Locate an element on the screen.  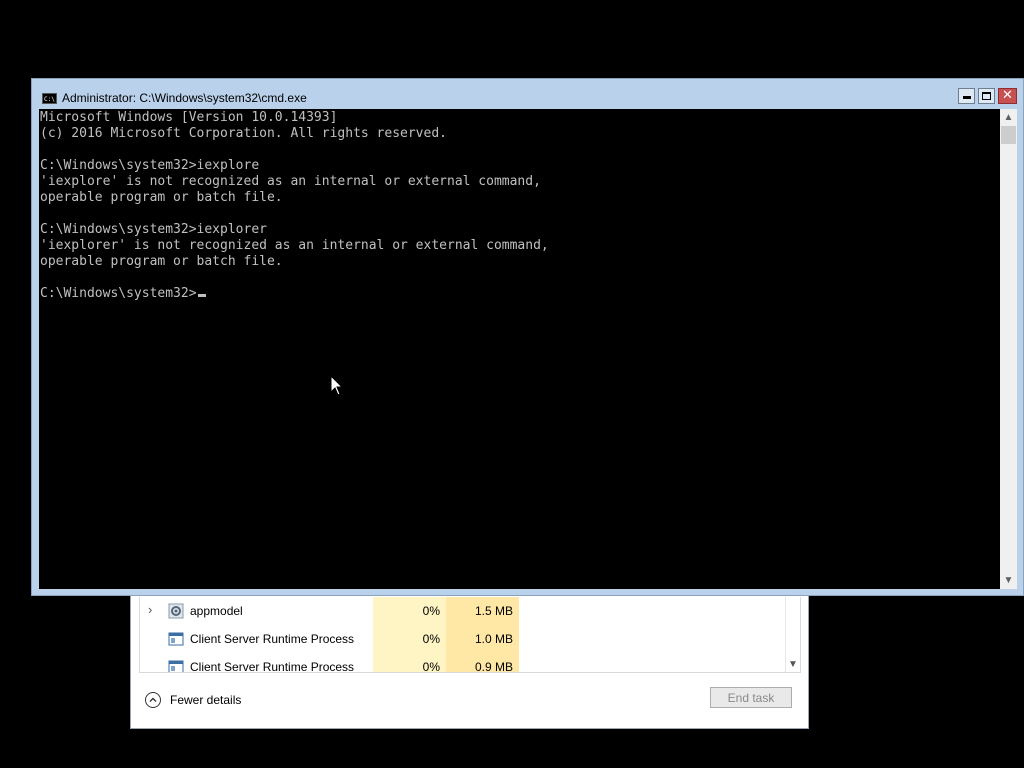
text-cursor is located at coordinates (201, 295).